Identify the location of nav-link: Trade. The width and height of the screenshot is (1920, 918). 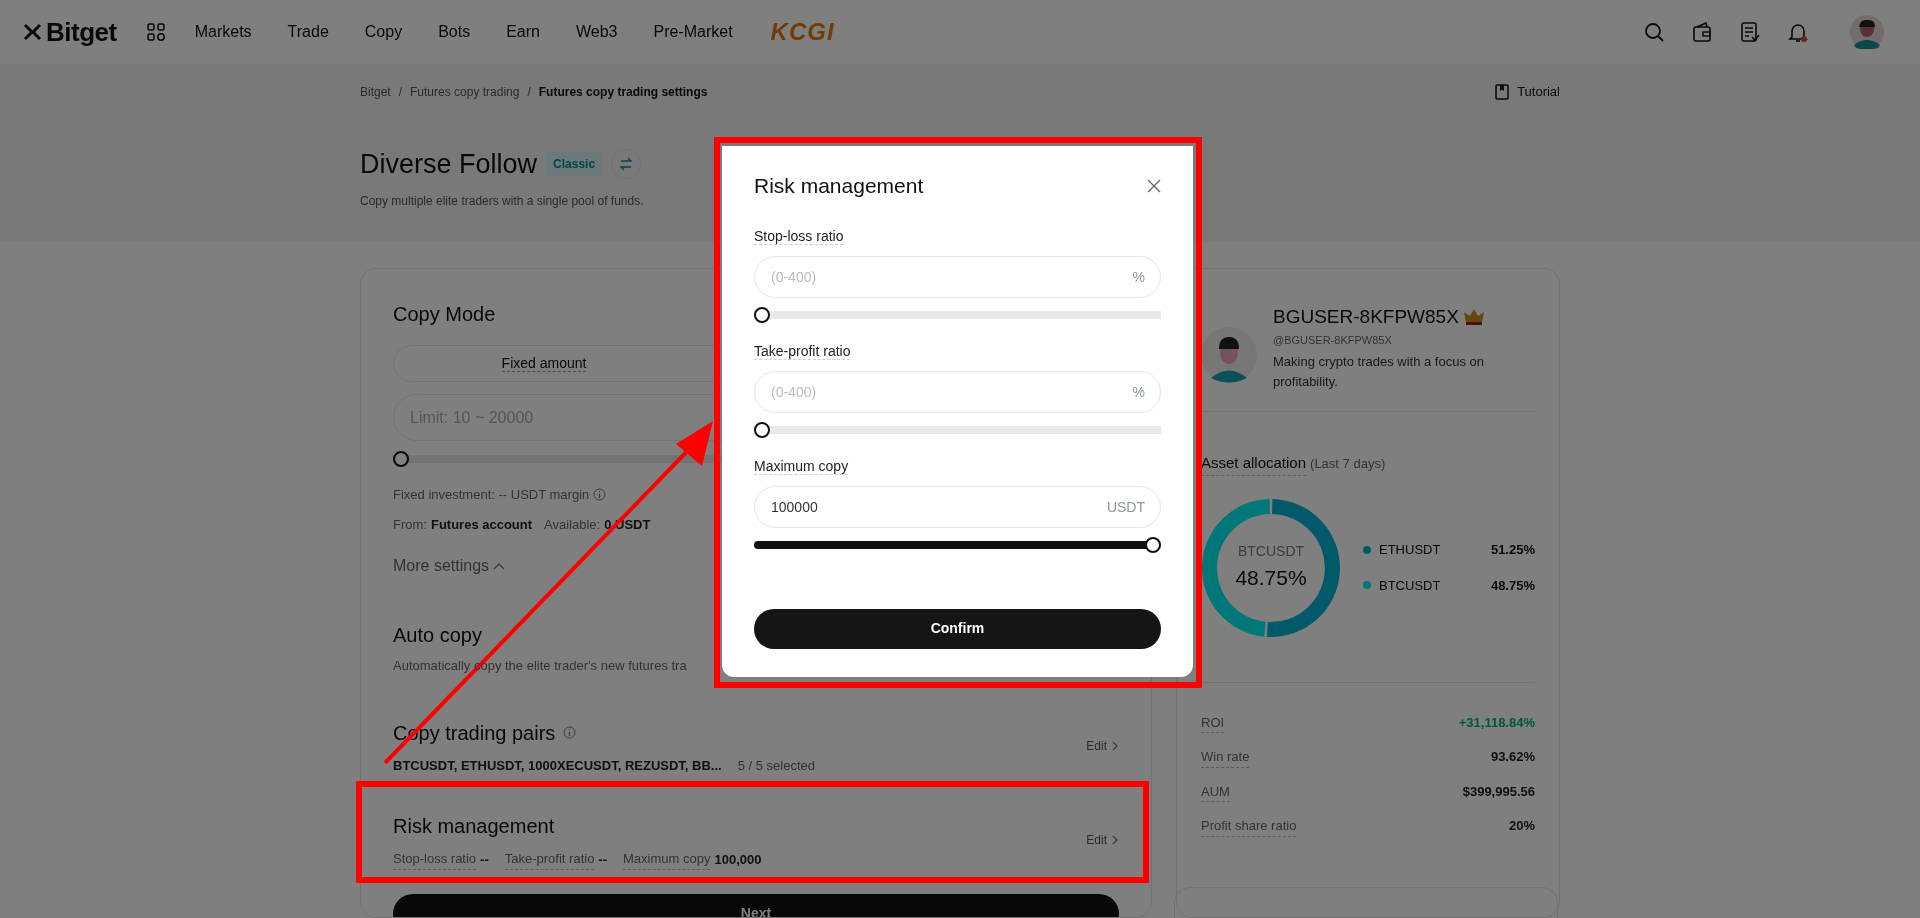
(308, 32).